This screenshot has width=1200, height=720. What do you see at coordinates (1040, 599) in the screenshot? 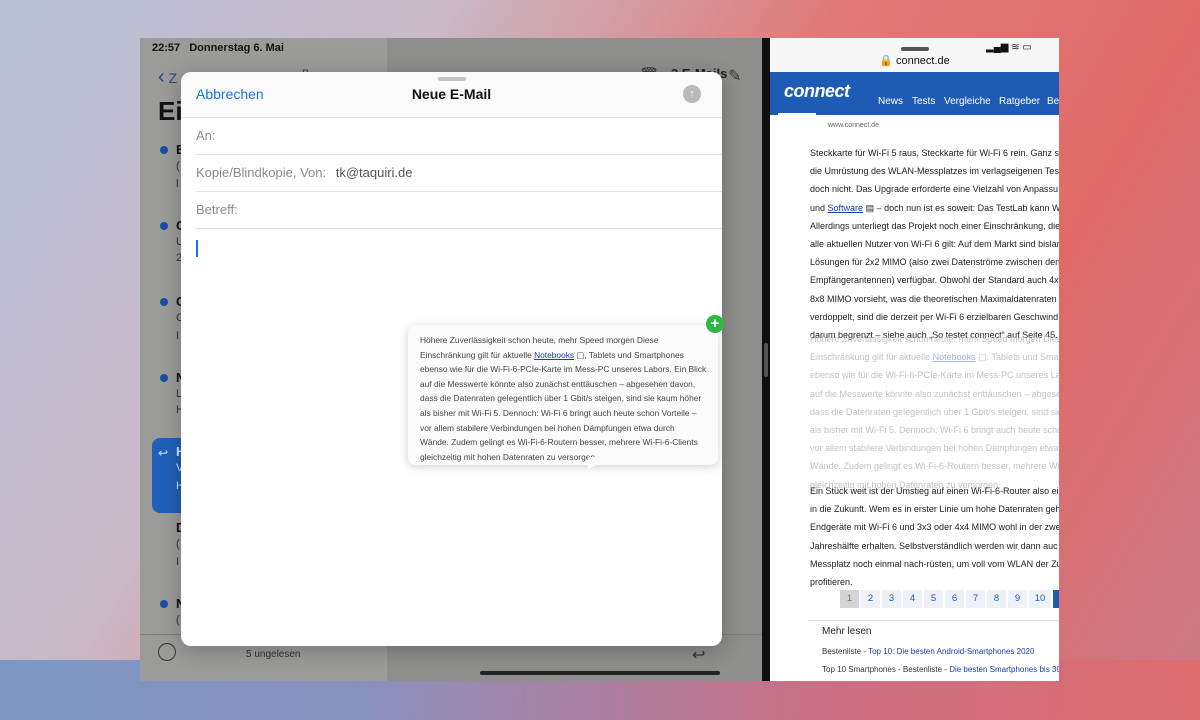
I see `page-10: 10` at bounding box center [1040, 599].